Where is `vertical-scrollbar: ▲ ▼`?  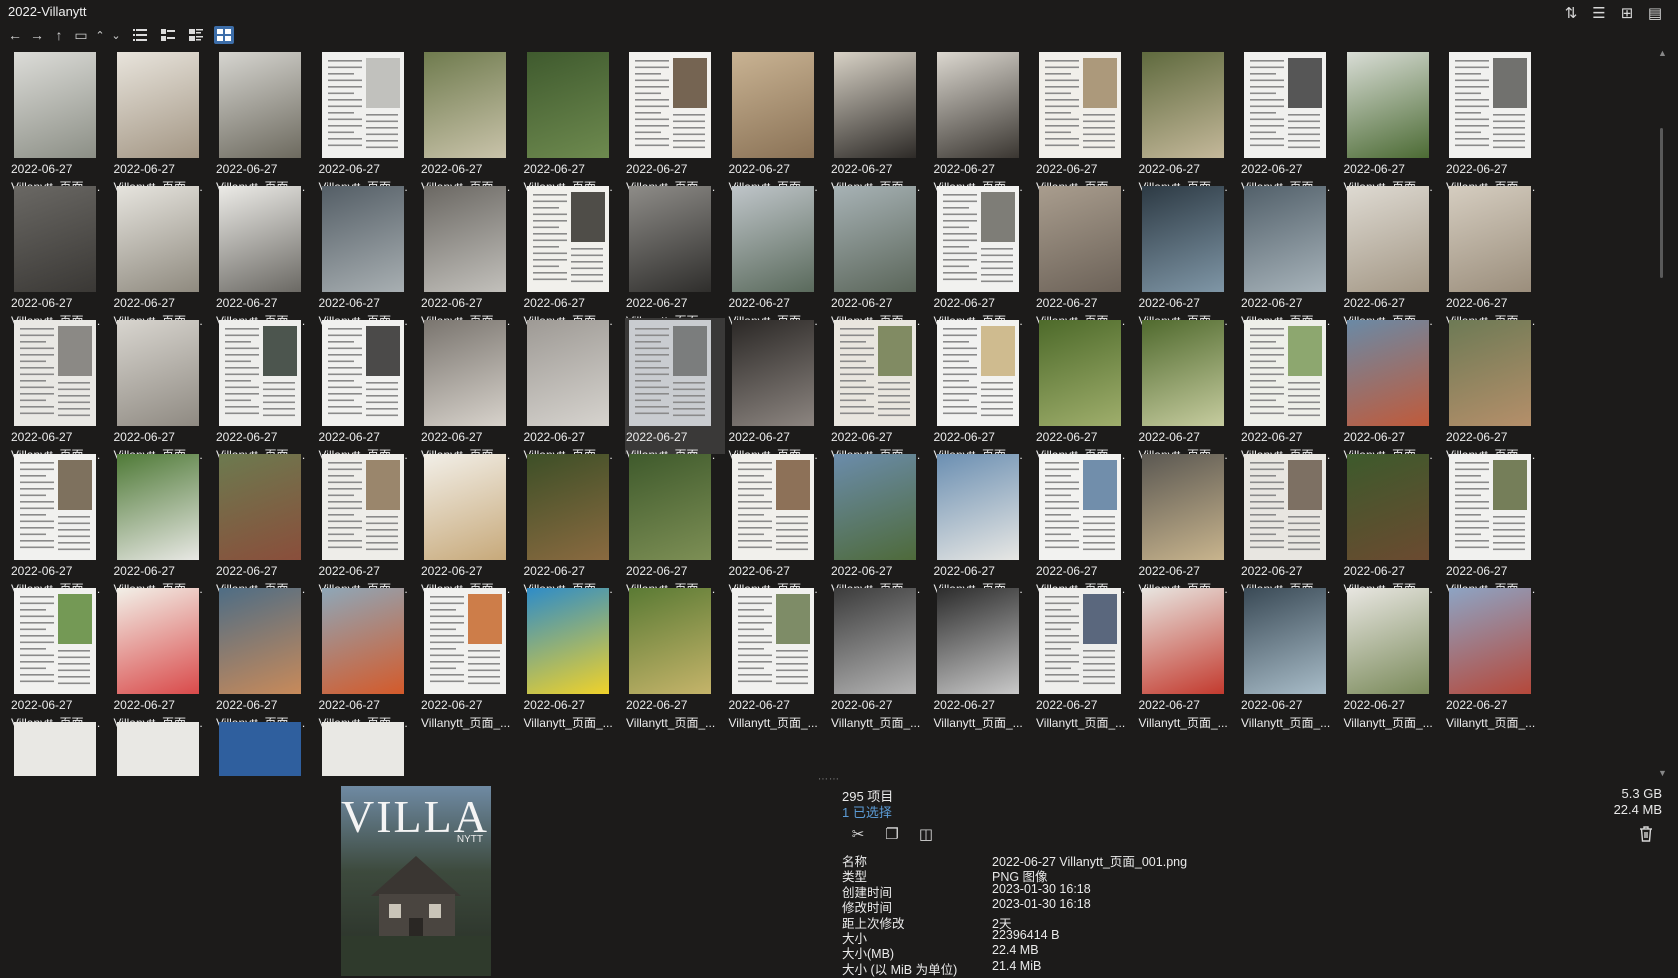 vertical-scrollbar: ▲ ▼ is located at coordinates (1662, 413).